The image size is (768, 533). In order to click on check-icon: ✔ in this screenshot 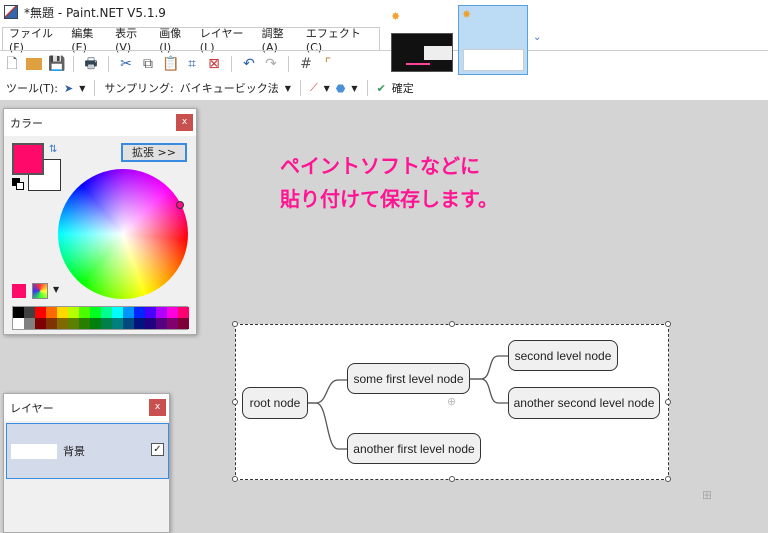, I will do `click(381, 88)`.